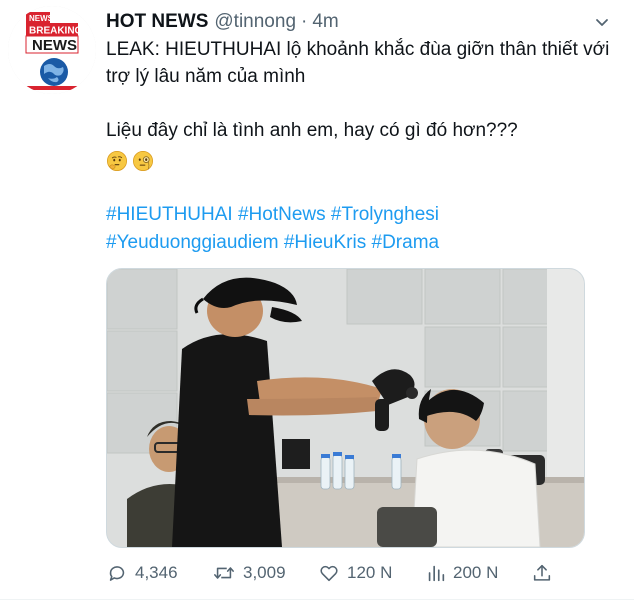 The height and width of the screenshot is (600, 634). Describe the element at coordinates (255, 22) in the screenshot. I see `user-handle: @tinnong` at that location.